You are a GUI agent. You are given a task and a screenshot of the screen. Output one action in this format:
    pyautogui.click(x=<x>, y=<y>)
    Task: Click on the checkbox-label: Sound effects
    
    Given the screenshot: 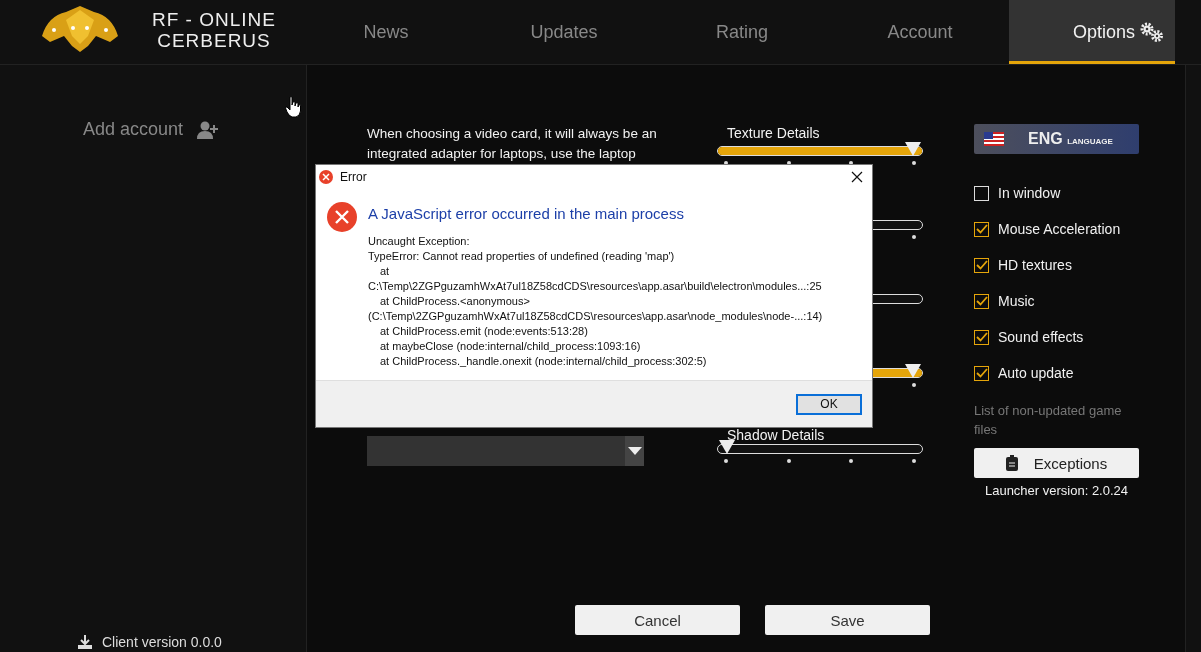 What is the action you would take?
    pyautogui.click(x=1041, y=337)
    